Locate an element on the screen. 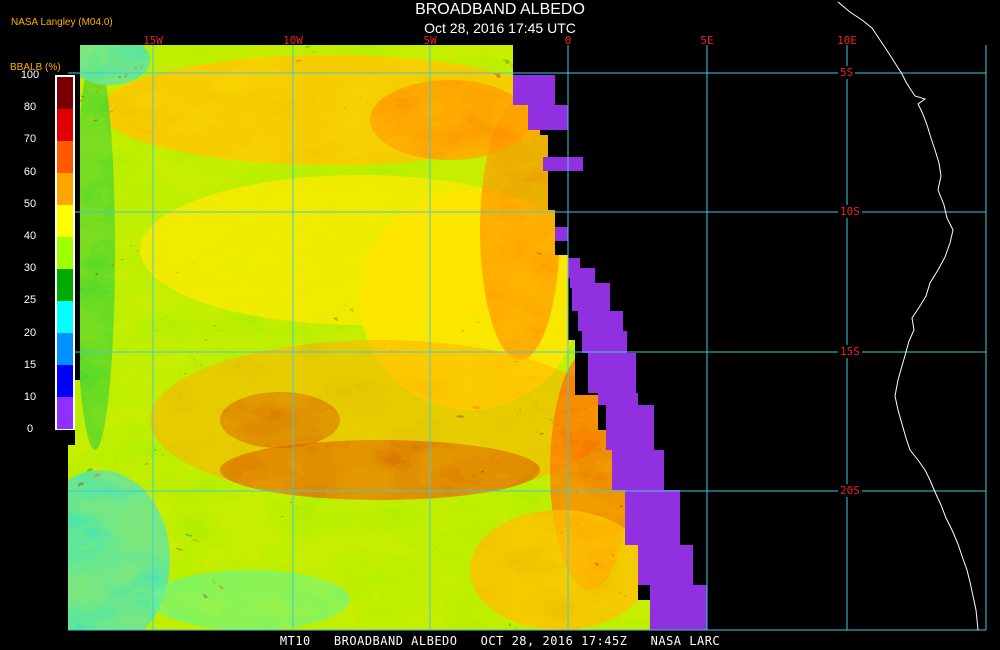 The image size is (1000, 650). legend-tick-label: 60 is located at coordinates (30, 171).